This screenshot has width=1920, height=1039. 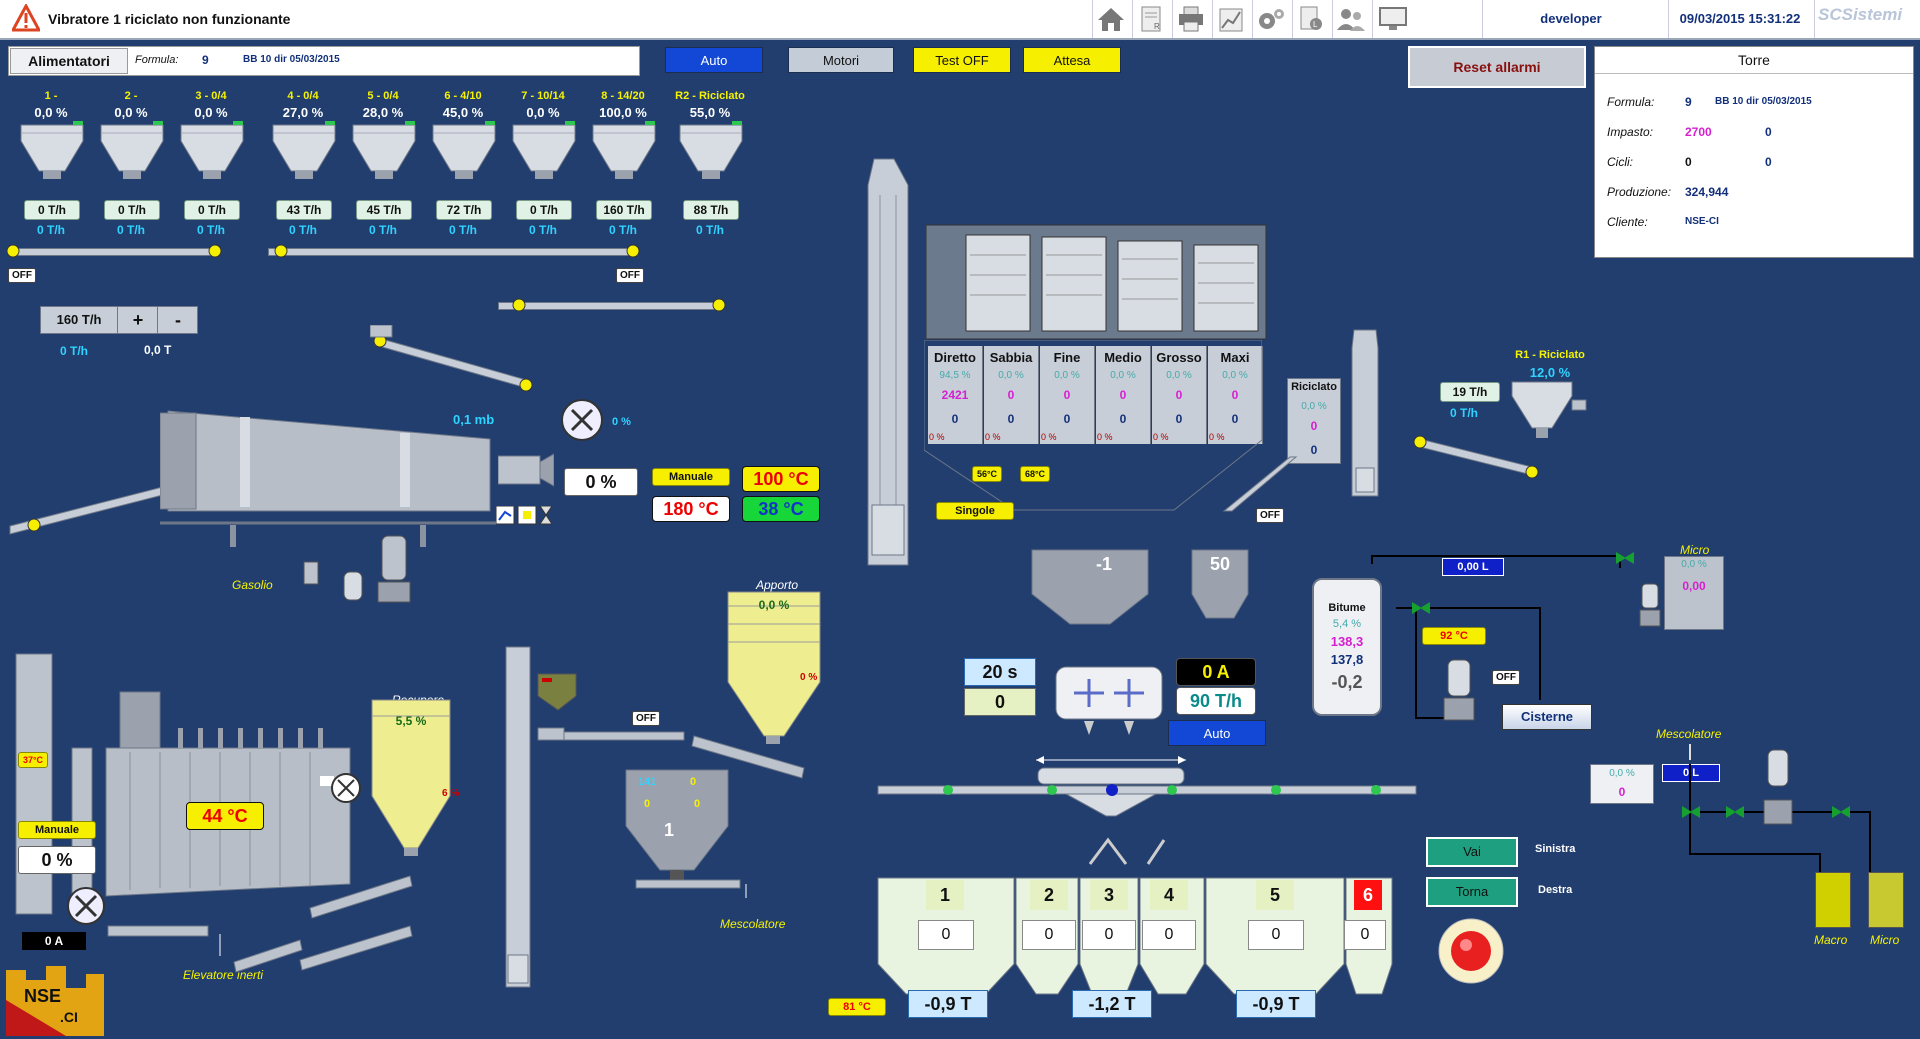 I want to click on users-icon, so click(x=1351, y=19).